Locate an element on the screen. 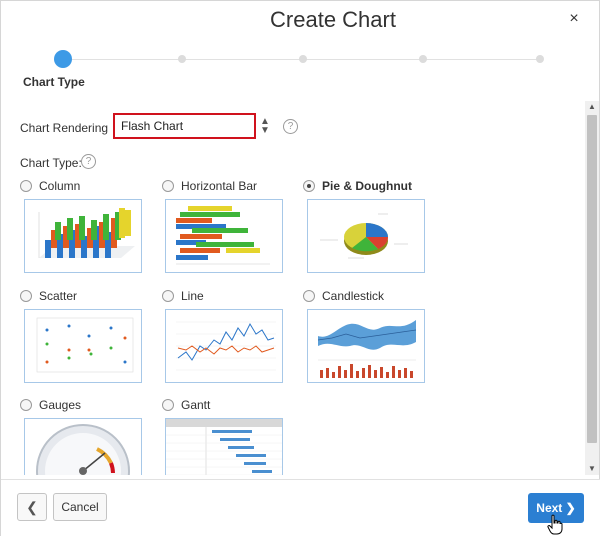 The width and height of the screenshot is (600, 536). candlestick-chart-icon is located at coordinates (366, 346).